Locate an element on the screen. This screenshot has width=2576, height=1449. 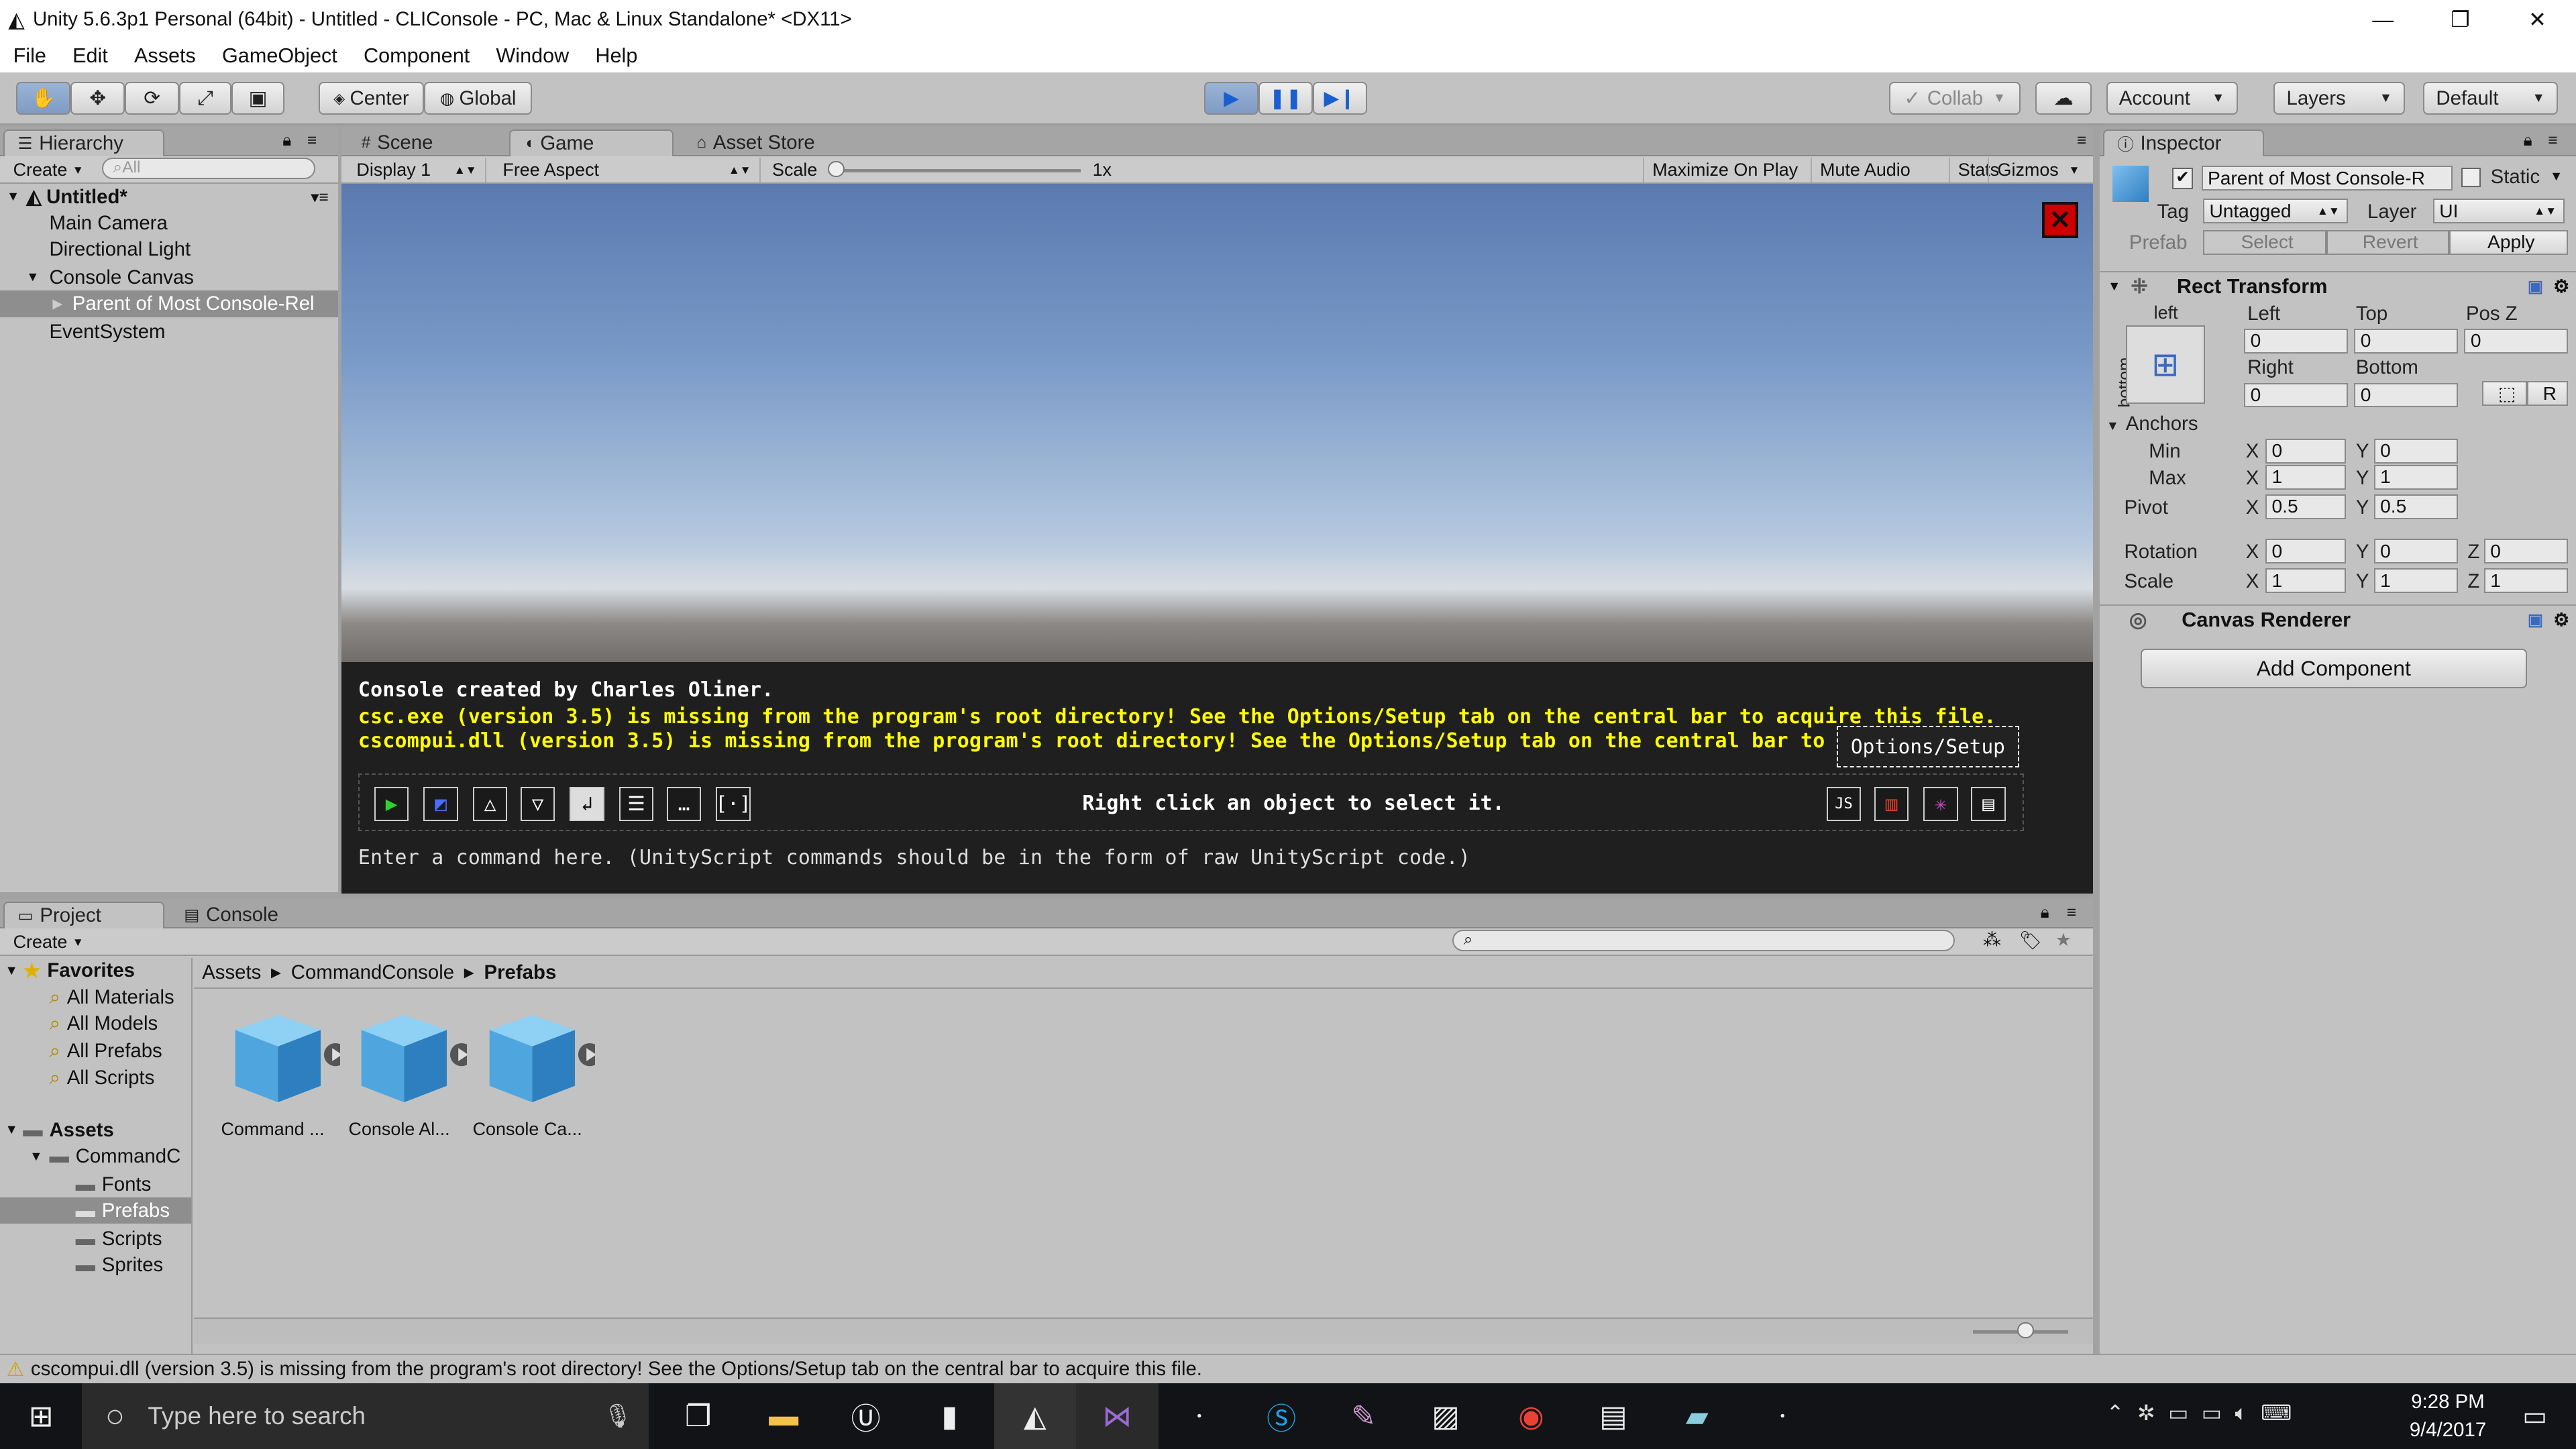
favorite-item: ⌕ All Materials is located at coordinates (95, 997).